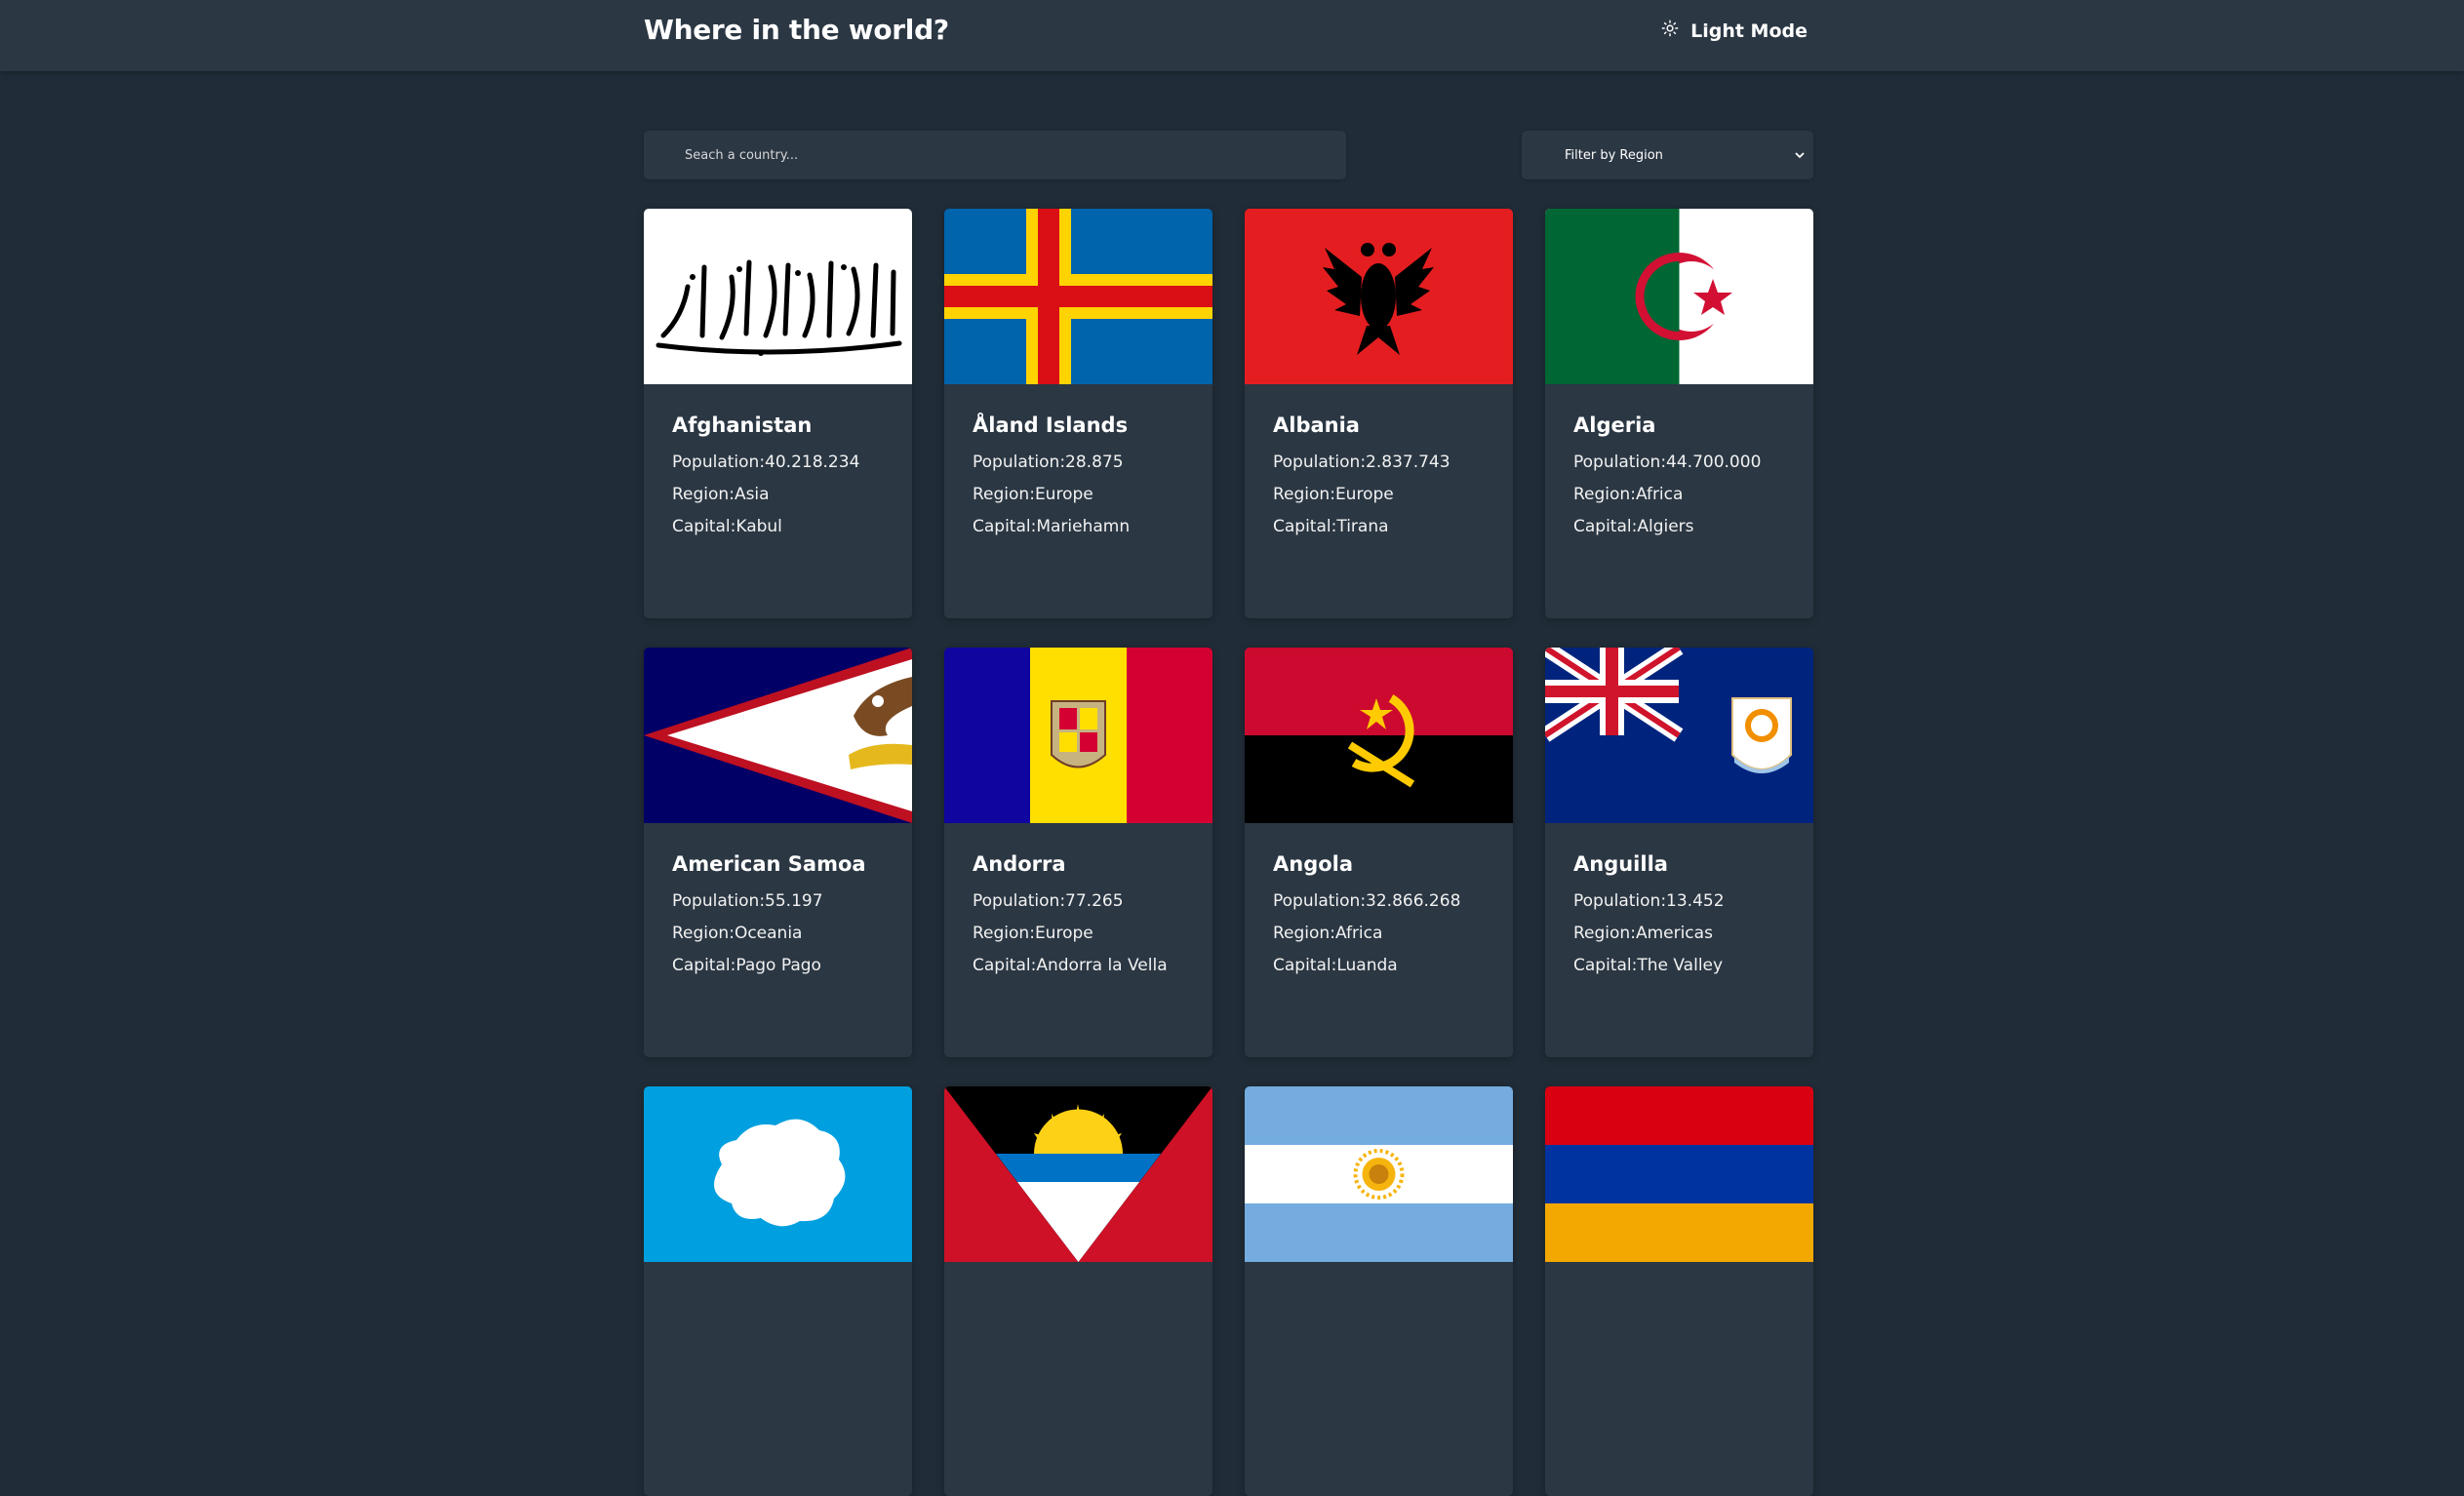  I want to click on region-line: Region:Oceania, so click(737, 933).